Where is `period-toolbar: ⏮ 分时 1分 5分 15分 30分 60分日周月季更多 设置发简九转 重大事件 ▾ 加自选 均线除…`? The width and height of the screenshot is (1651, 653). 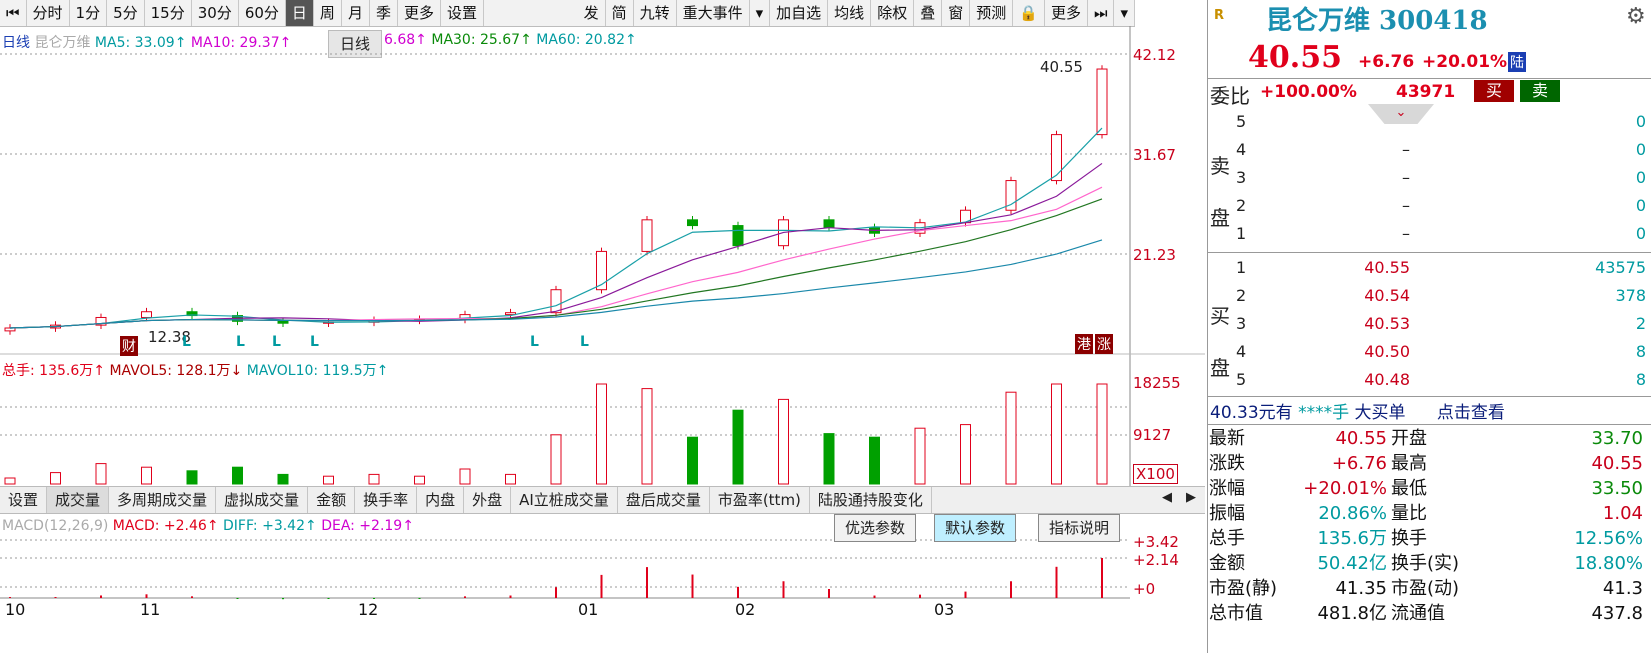 period-toolbar: ⏮ 分时 1分 5分 15分 30分 60分日周月季更多 设置发简九转 重大事件 ▾ 加自选 均线除… is located at coordinates (567, 13).